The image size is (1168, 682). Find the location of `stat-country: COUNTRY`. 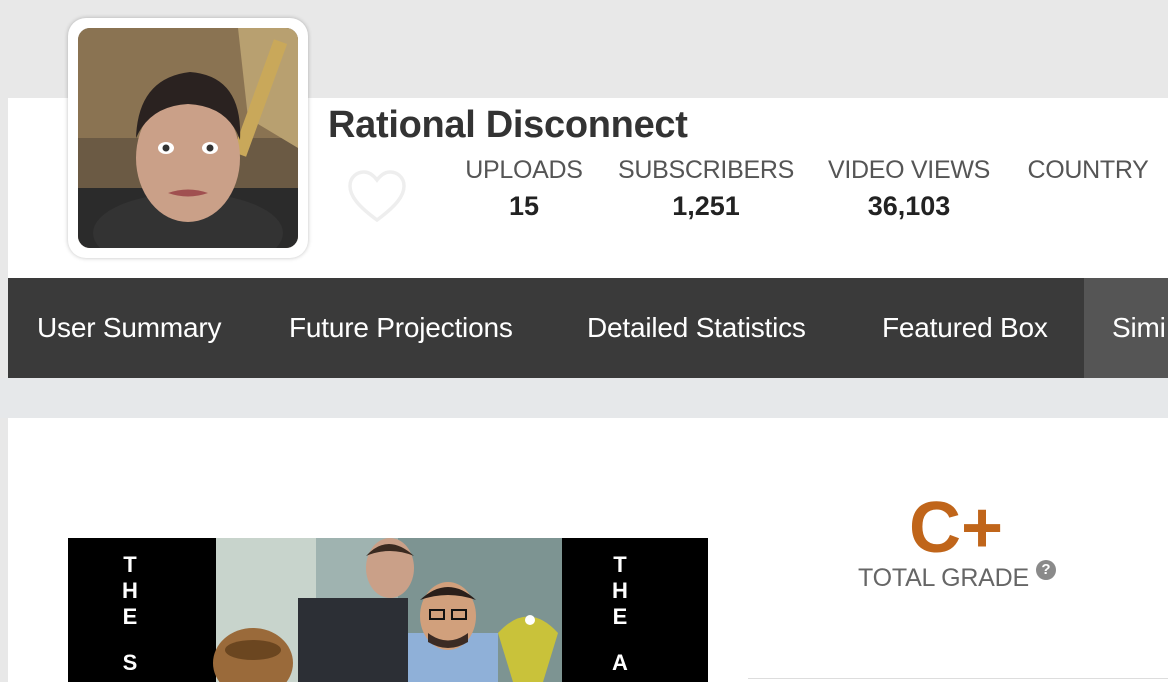

stat-country: COUNTRY is located at coordinates (1088, 173).